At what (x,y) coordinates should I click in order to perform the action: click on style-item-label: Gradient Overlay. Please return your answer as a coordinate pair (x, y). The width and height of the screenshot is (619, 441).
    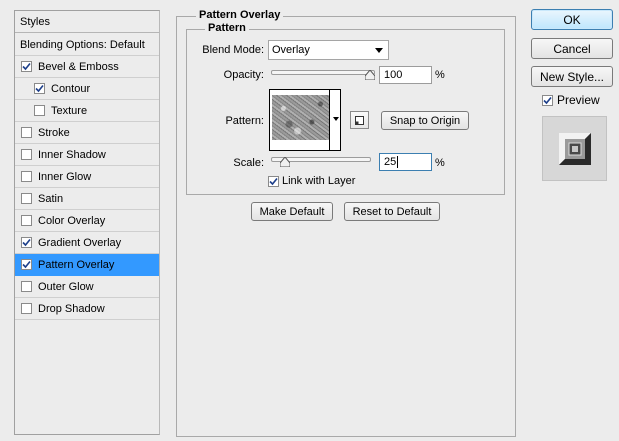
    Looking at the image, I should click on (80, 242).